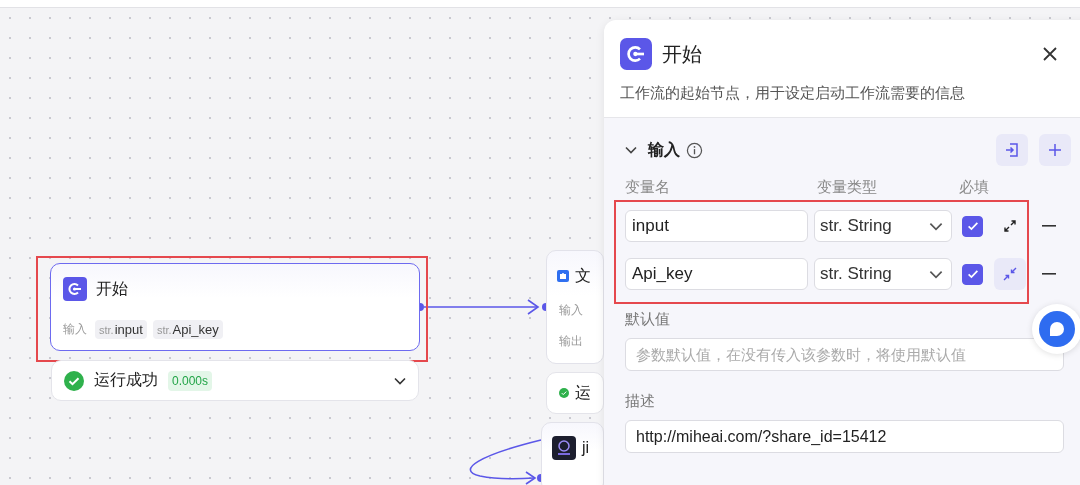  What do you see at coordinates (1010, 226) in the screenshot?
I see `expand-icon` at bounding box center [1010, 226].